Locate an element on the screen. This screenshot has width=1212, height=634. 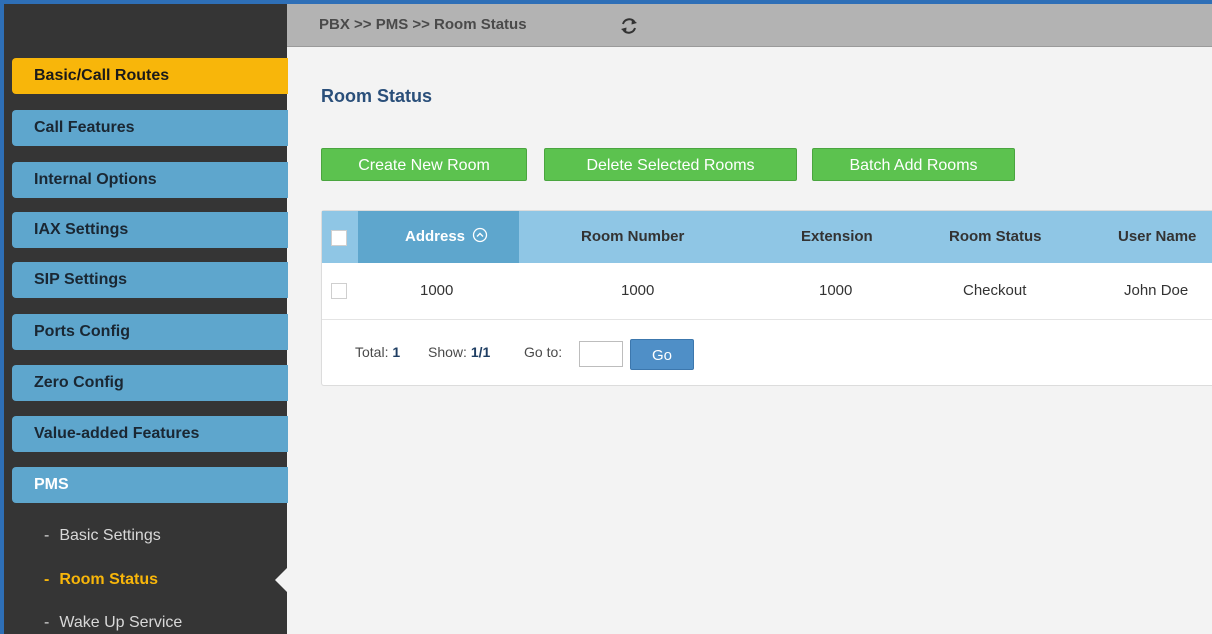
column-header-address: Address is located at coordinates (446, 237).